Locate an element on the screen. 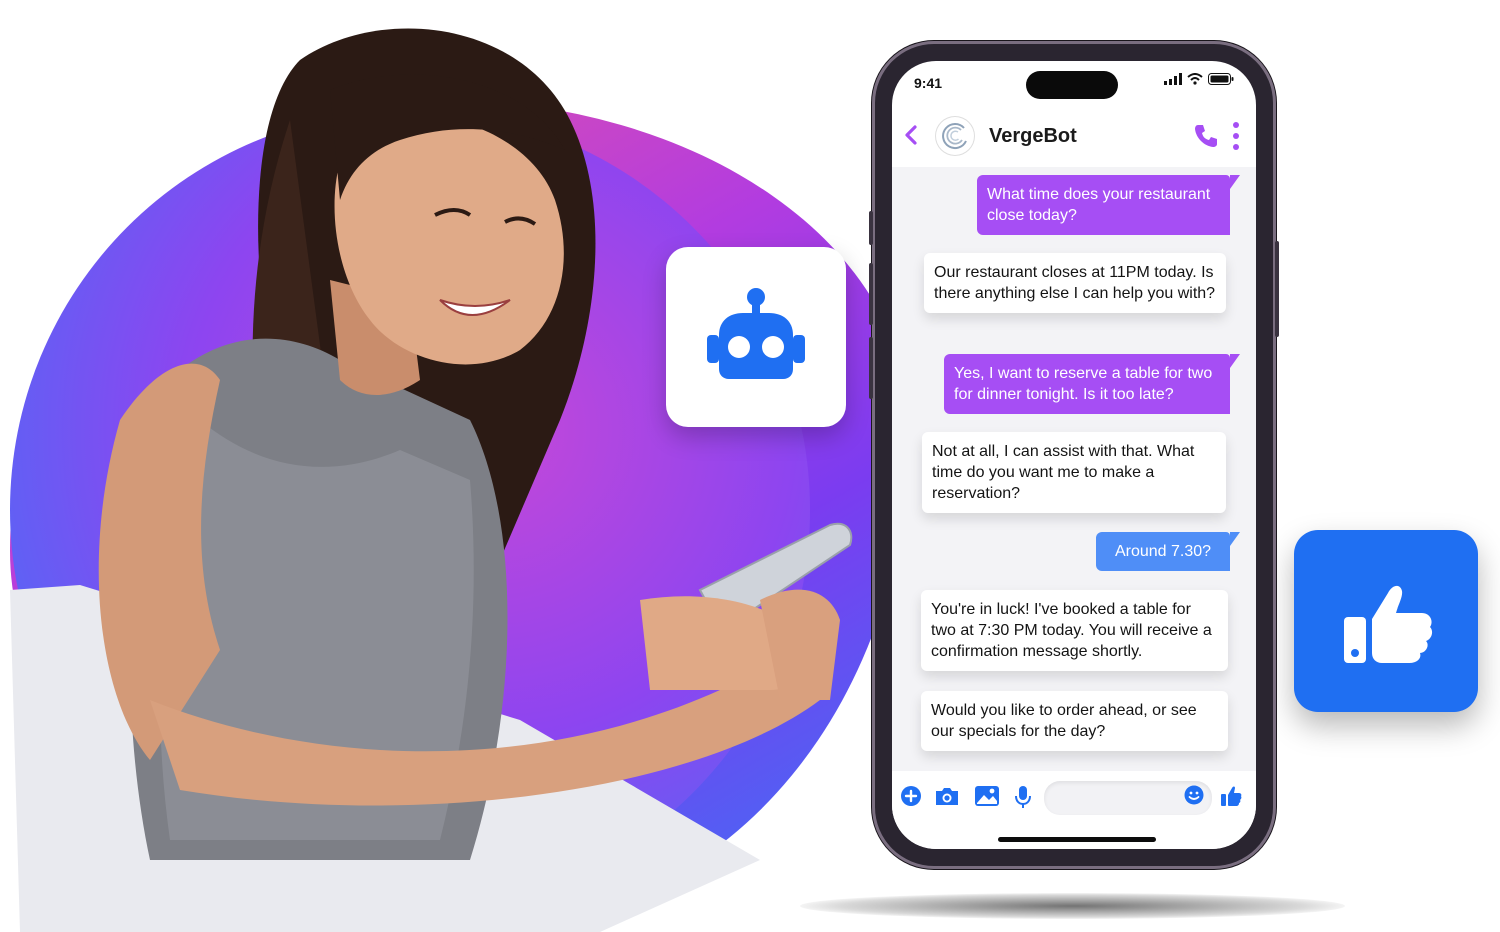 The height and width of the screenshot is (932, 1500). wifi-icon is located at coordinates (1195, 79).